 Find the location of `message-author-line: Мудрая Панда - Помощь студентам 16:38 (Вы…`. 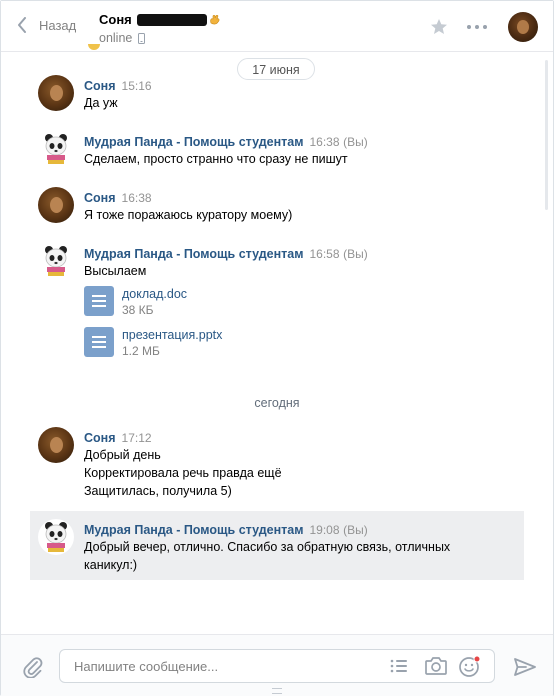

message-author-line: Мудрая Панда - Помощь студентам 16:38 (Вы… is located at coordinates (226, 141).